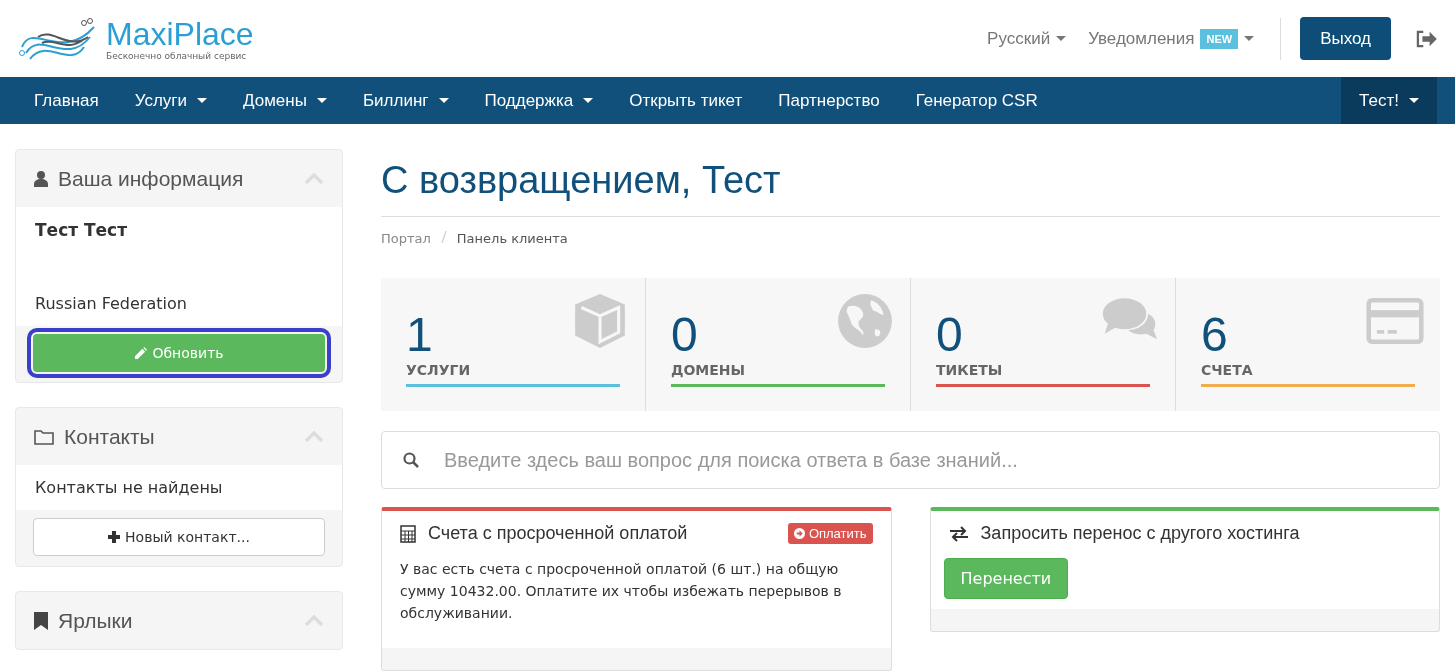  I want to click on nav-link: Услуги, so click(170, 100).